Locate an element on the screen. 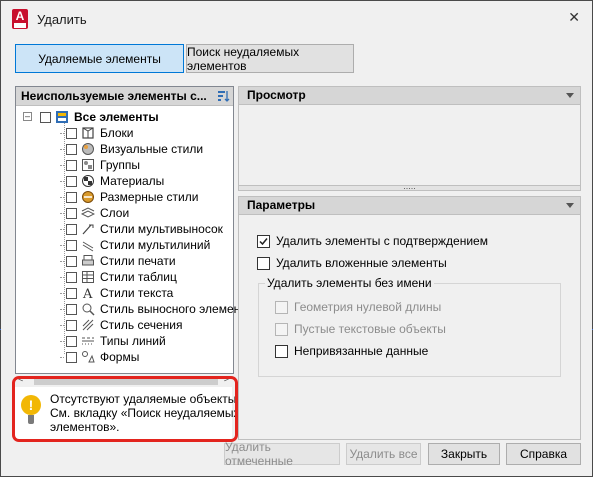  tree-item: Визуальные стили is located at coordinates (131, 149).